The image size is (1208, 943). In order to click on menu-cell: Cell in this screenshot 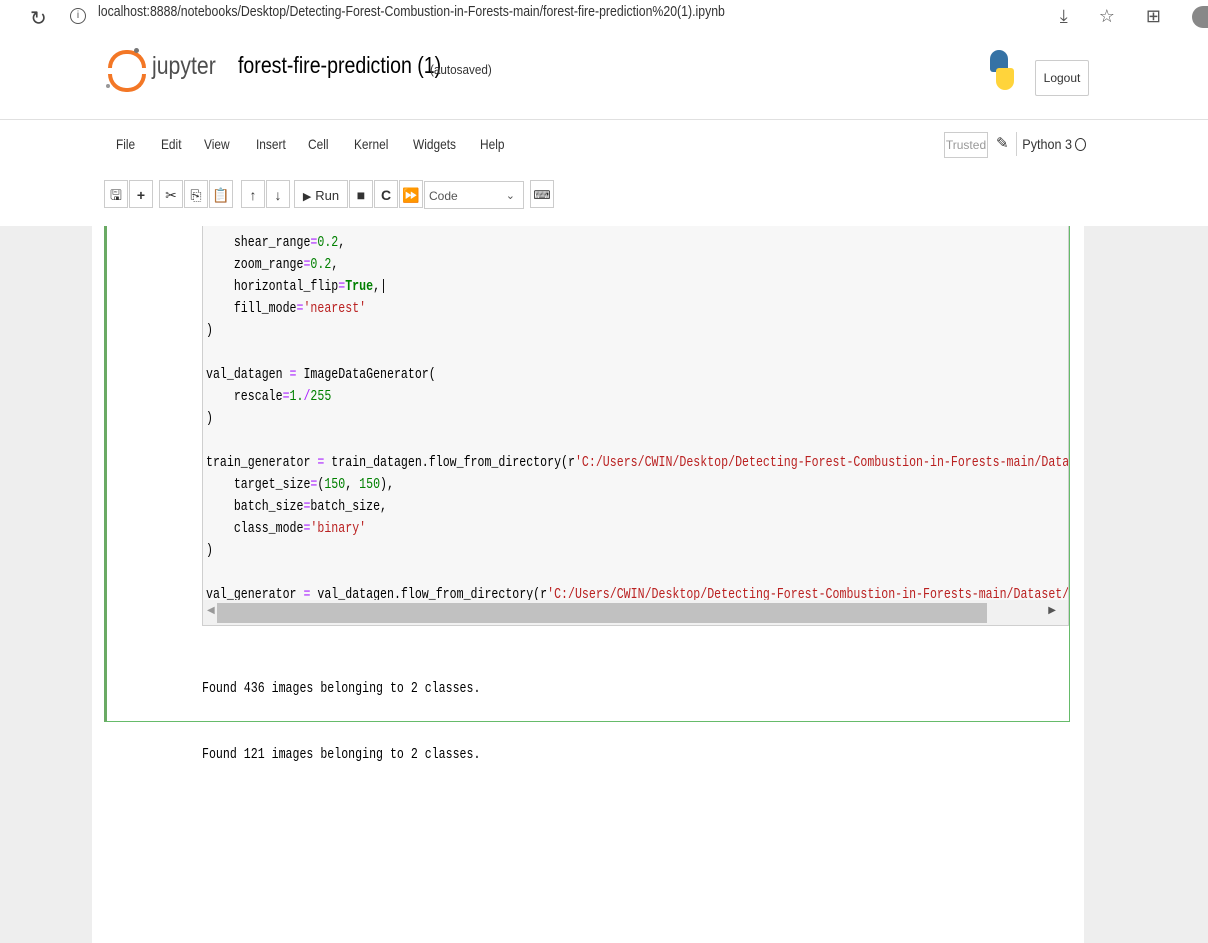, I will do `click(318, 144)`.